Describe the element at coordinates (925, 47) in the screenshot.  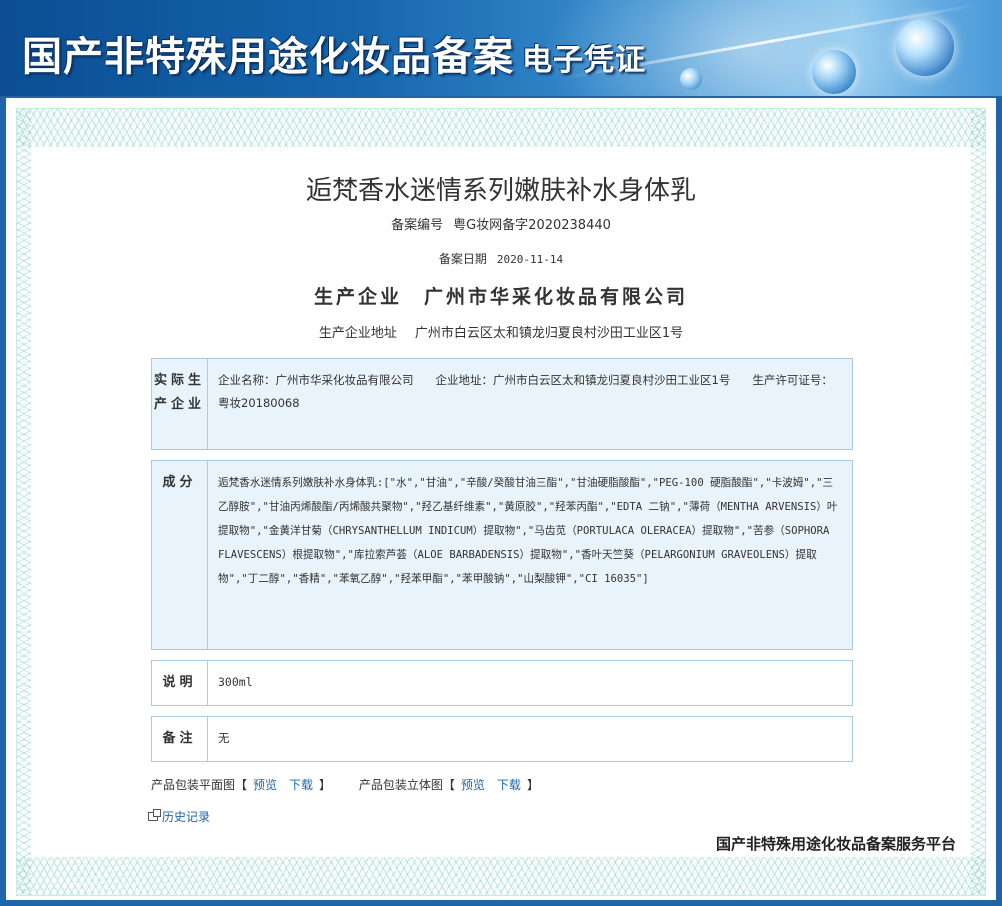
I see `banner-orb-large` at that location.